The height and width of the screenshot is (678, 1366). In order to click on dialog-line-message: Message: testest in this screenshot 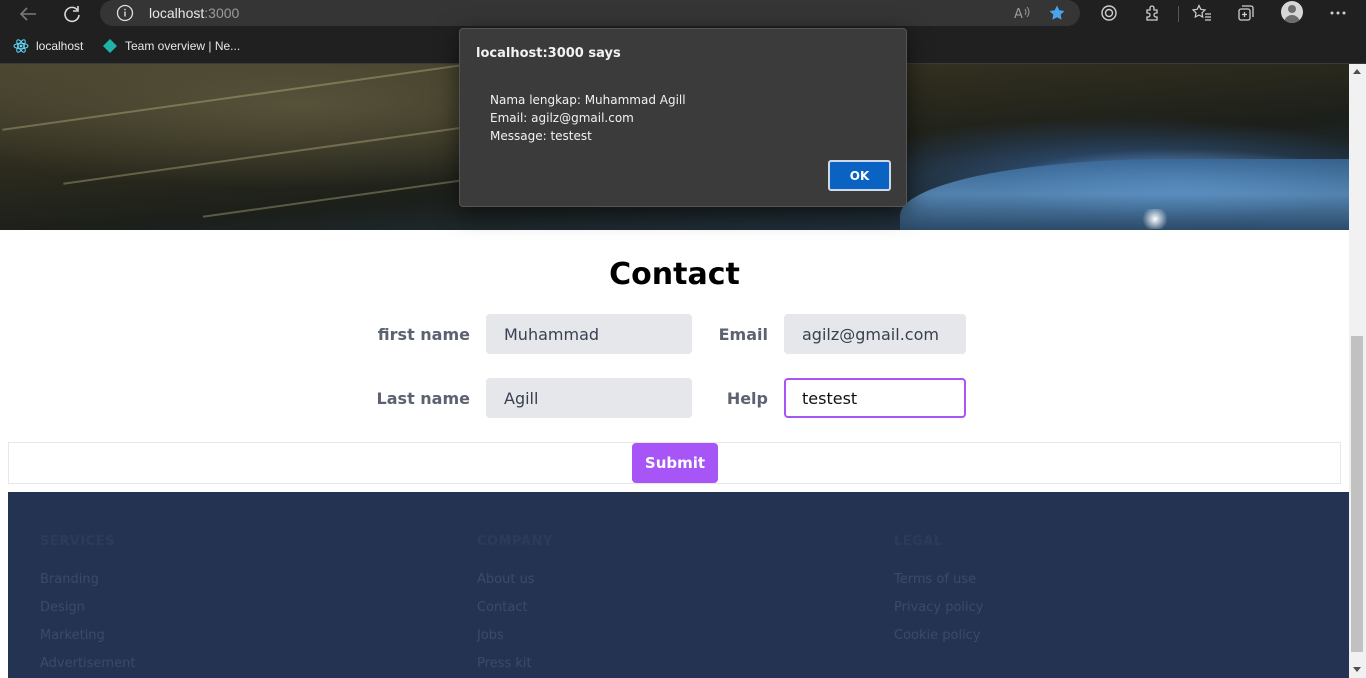, I will do `click(541, 136)`.